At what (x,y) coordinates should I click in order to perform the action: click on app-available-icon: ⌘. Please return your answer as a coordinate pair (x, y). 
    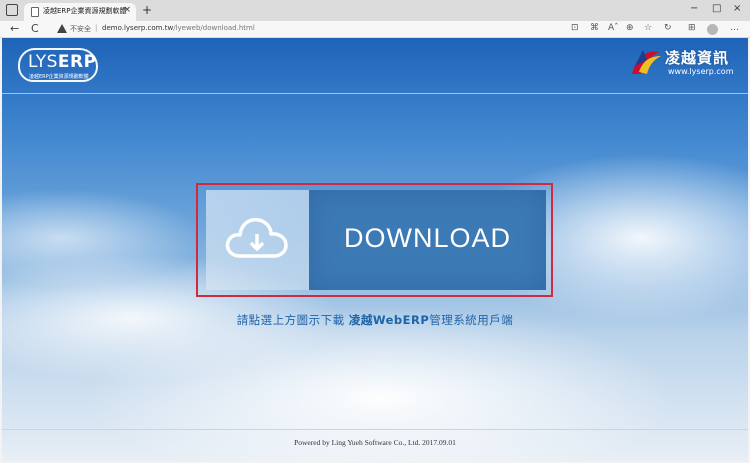
    Looking at the image, I should click on (594, 28).